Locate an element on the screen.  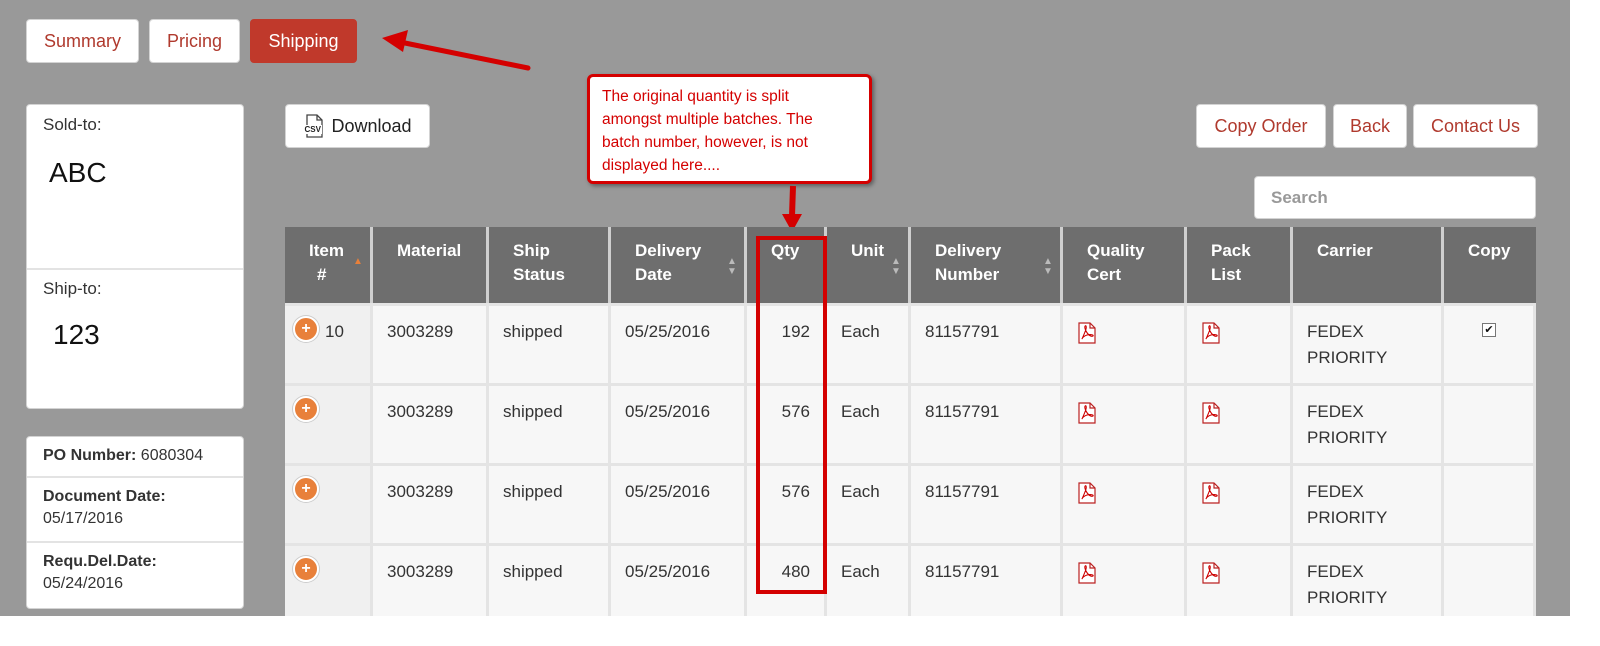
column-header-delivery-date: Delivery Date ▲ ▼ is located at coordinates (679, 265).